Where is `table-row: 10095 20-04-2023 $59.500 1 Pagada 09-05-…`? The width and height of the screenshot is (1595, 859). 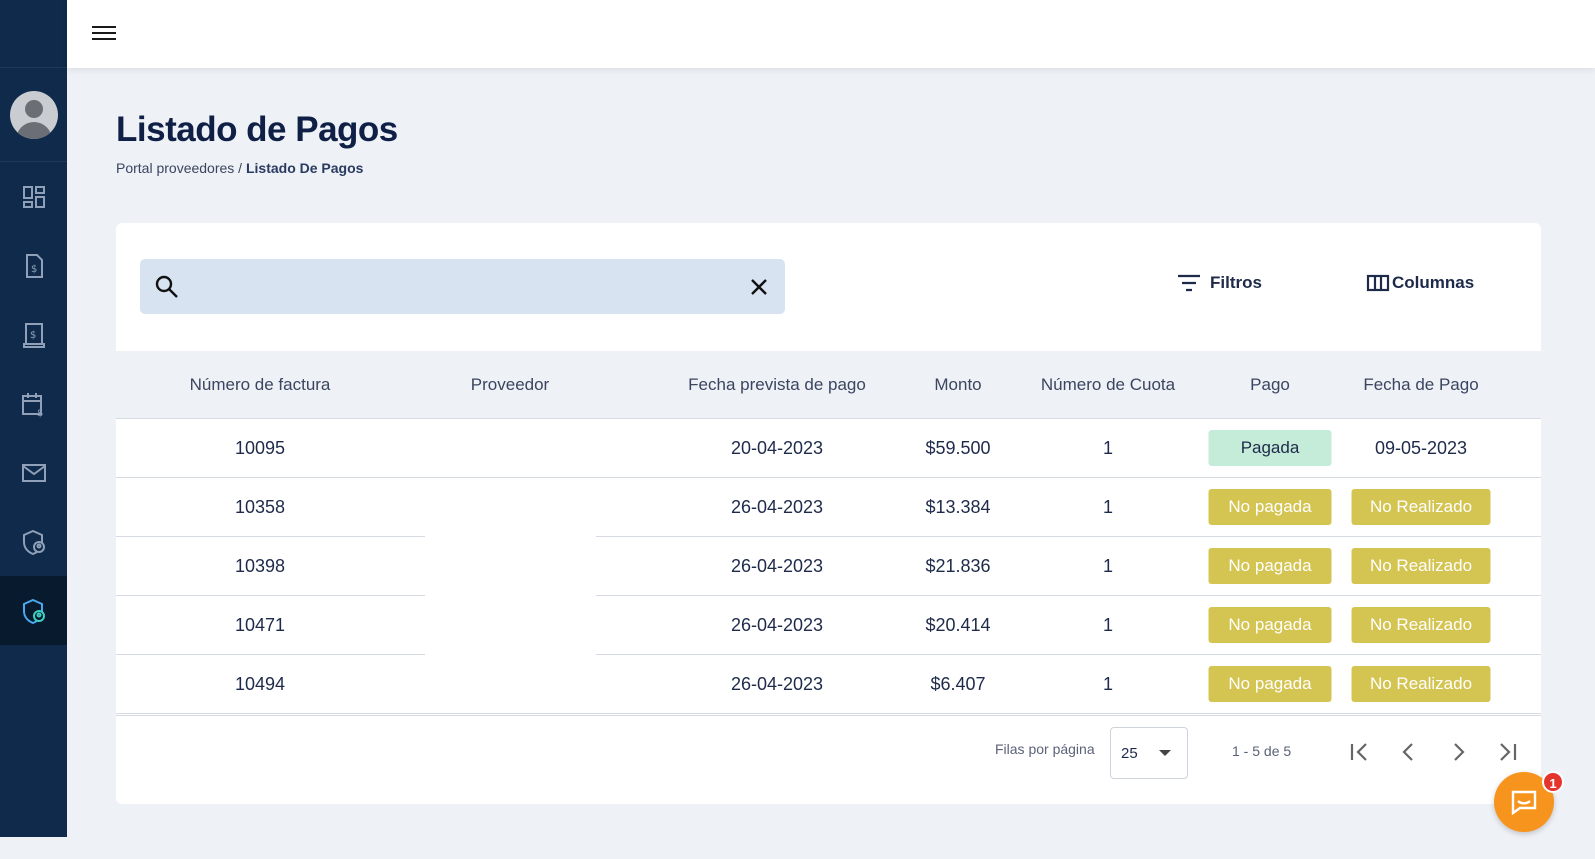
table-row: 10095 20-04-2023 $59.500 1 Pagada 09-05-… is located at coordinates (828, 448).